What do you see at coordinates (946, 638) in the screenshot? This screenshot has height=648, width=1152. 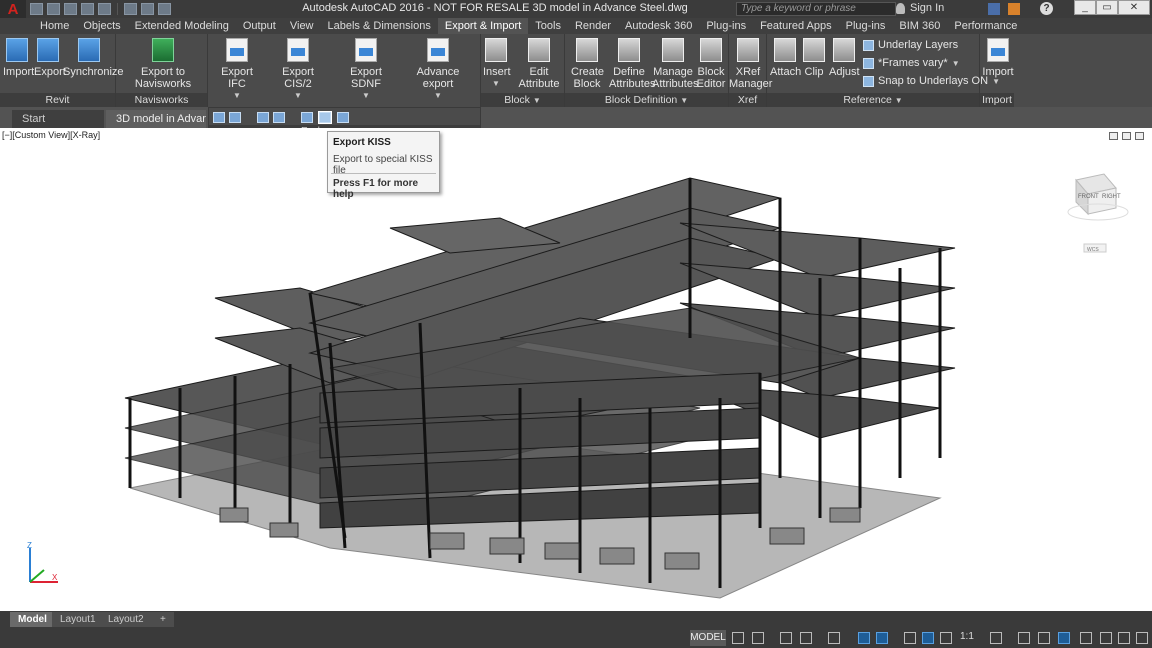 I see `autoscale-icon` at bounding box center [946, 638].